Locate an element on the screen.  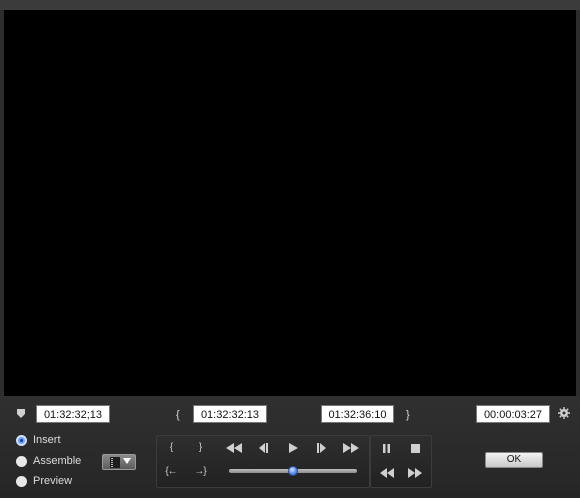
marker-icon is located at coordinates (21, 413).